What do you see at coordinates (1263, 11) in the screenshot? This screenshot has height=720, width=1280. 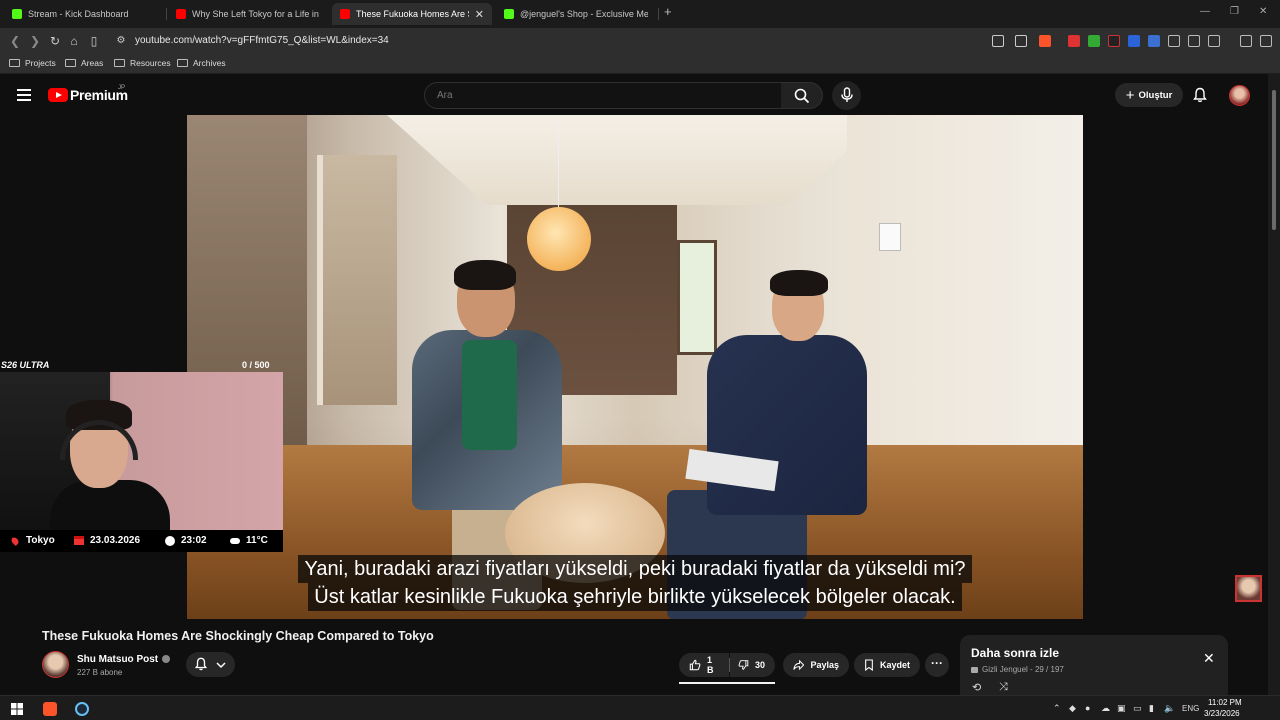 I see `close-window-icon: ✕` at bounding box center [1263, 11].